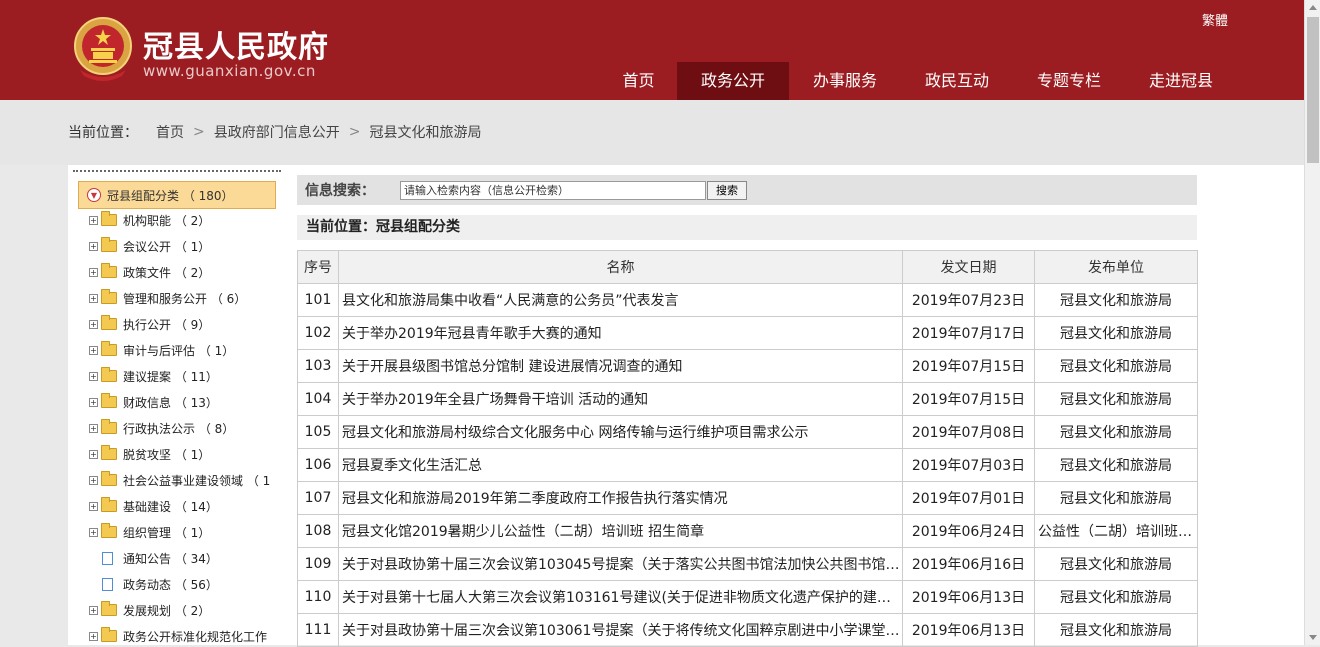 Image resolution: width=1320 pixels, height=647 pixels. I want to click on document-title-link: 冠县文化和旅游局2019年第二季度政府工作报告执行落实情况, so click(620, 498).